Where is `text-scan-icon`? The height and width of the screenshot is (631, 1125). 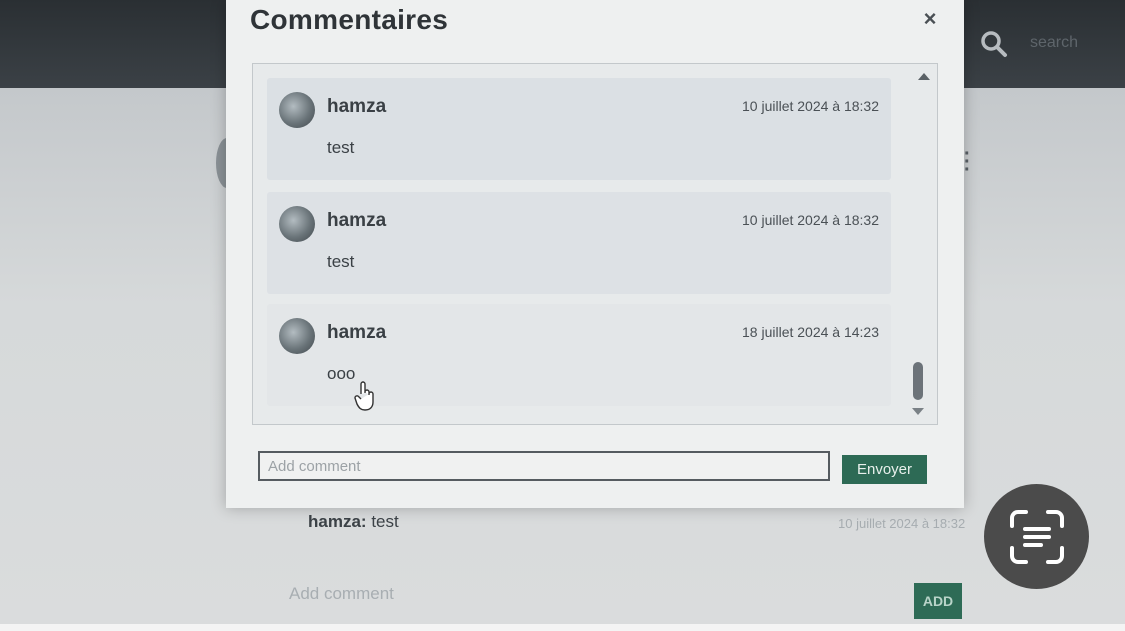
text-scan-icon is located at coordinates (1036, 536).